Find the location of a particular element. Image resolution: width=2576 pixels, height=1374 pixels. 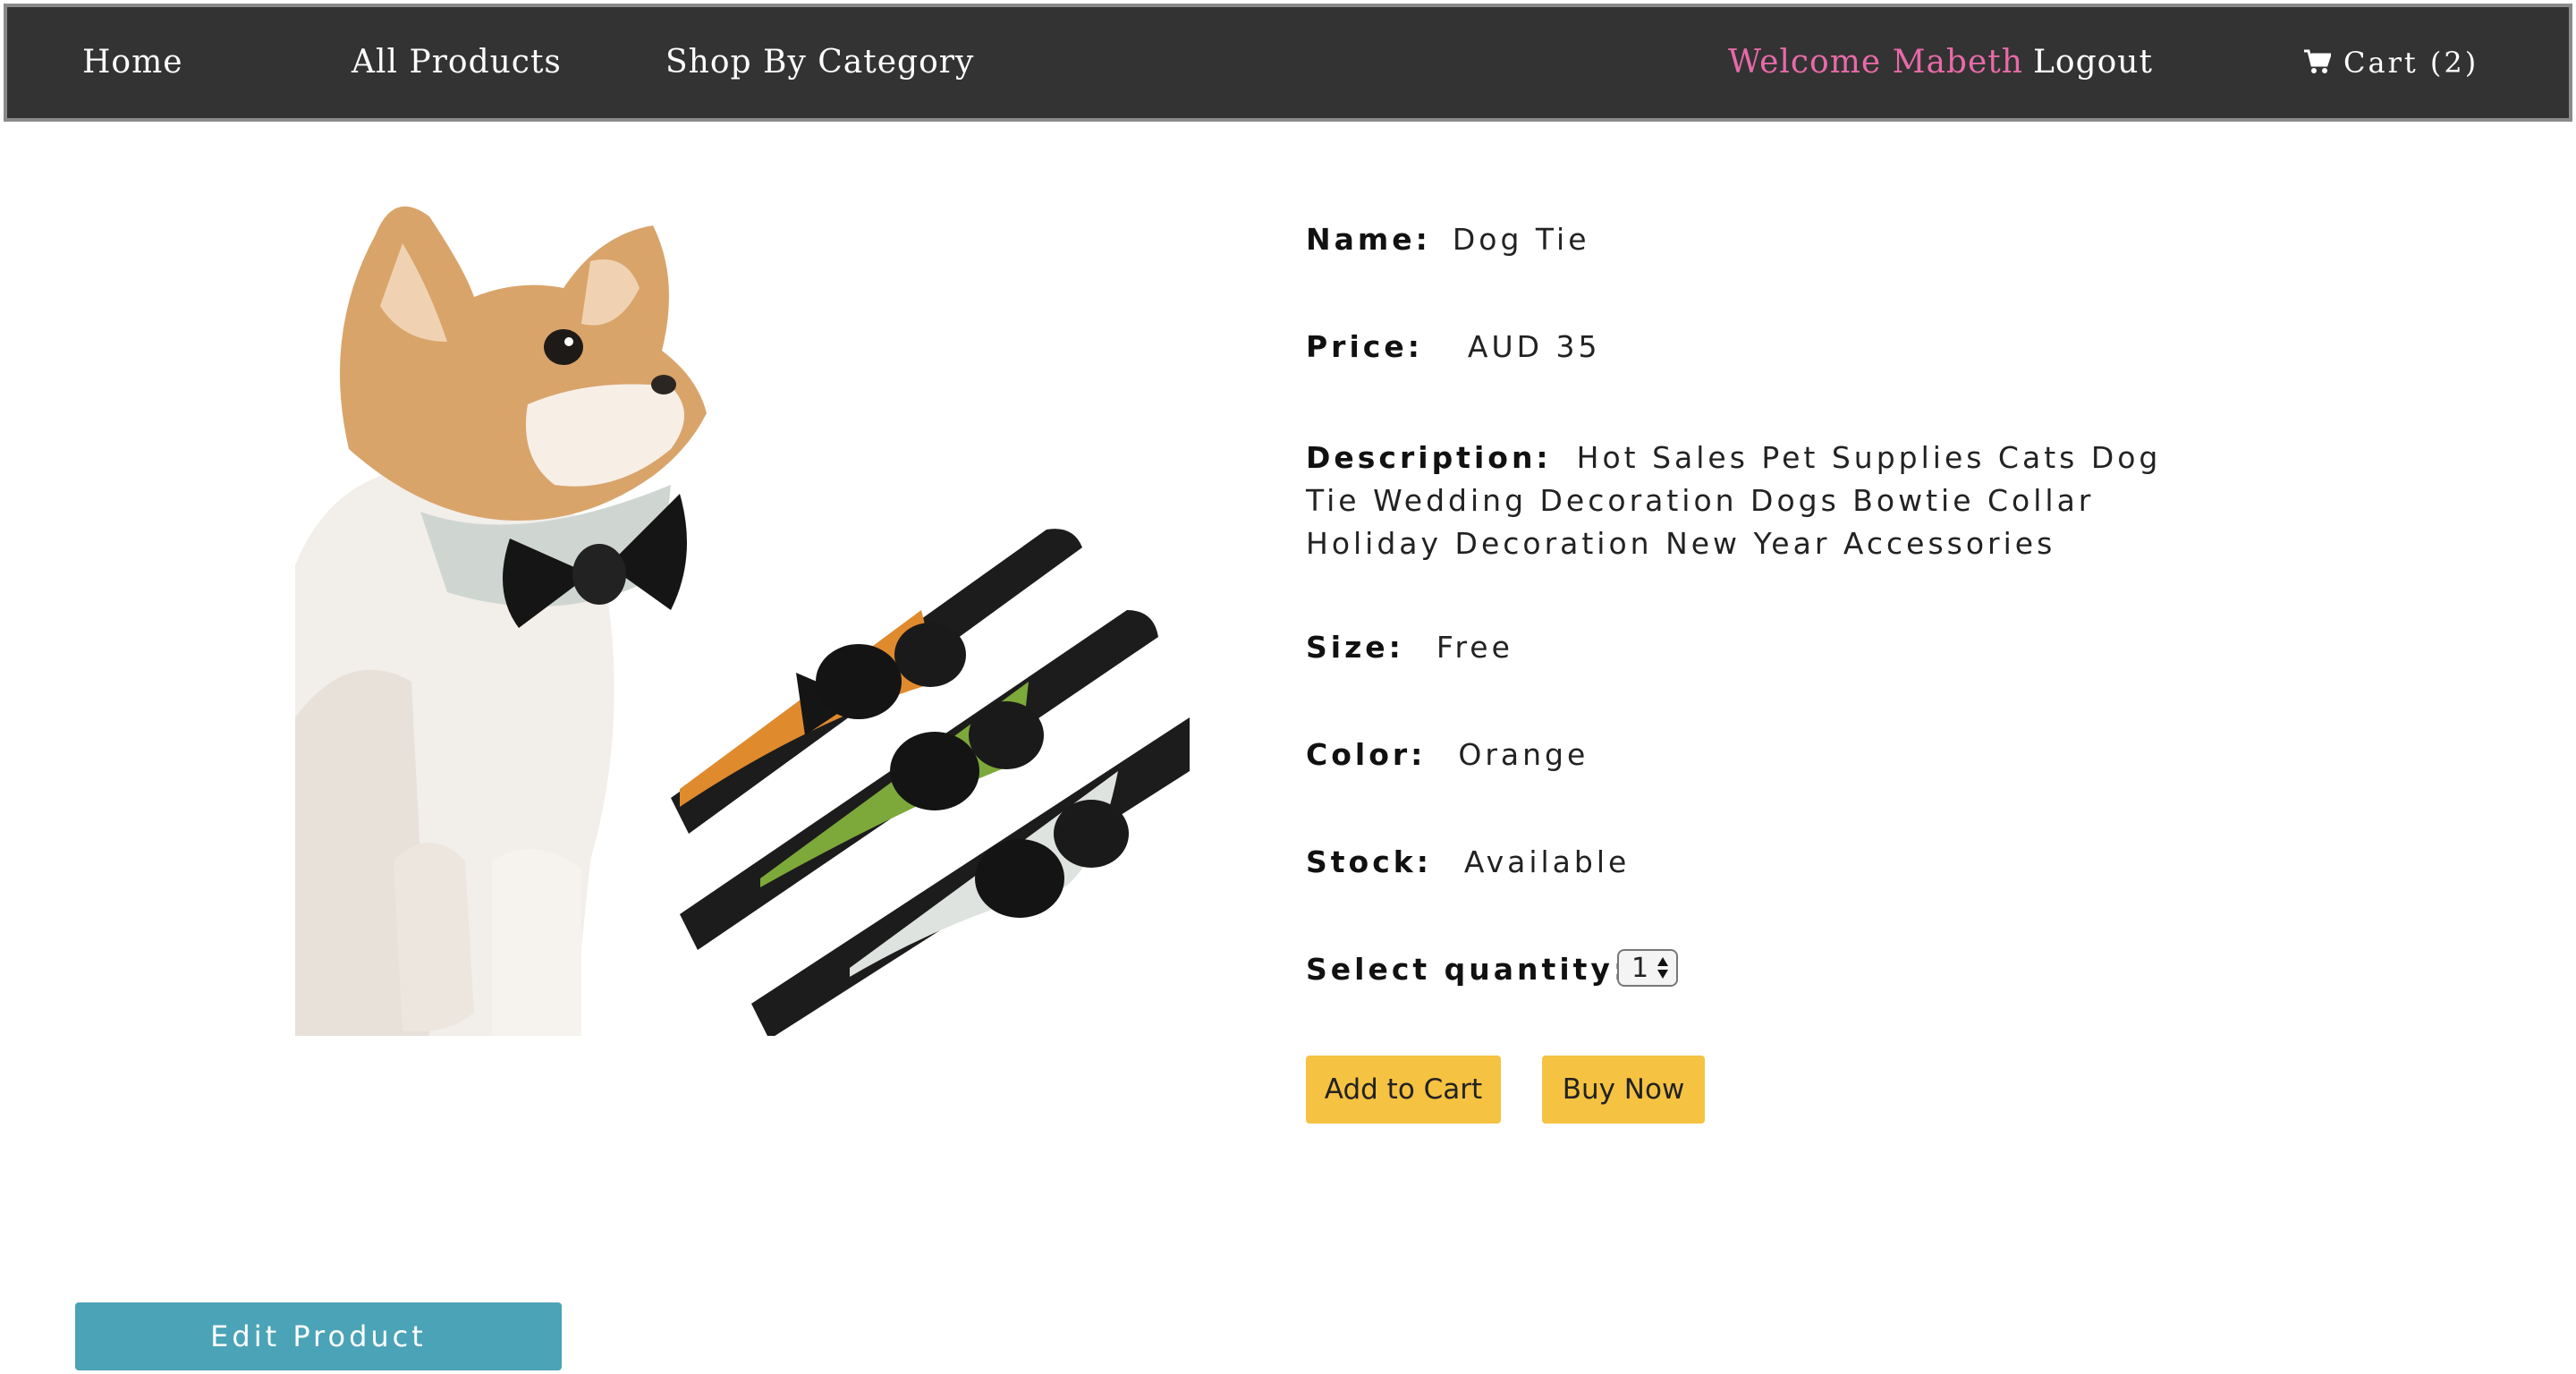

shopping-cart-icon is located at coordinates (2317, 61).